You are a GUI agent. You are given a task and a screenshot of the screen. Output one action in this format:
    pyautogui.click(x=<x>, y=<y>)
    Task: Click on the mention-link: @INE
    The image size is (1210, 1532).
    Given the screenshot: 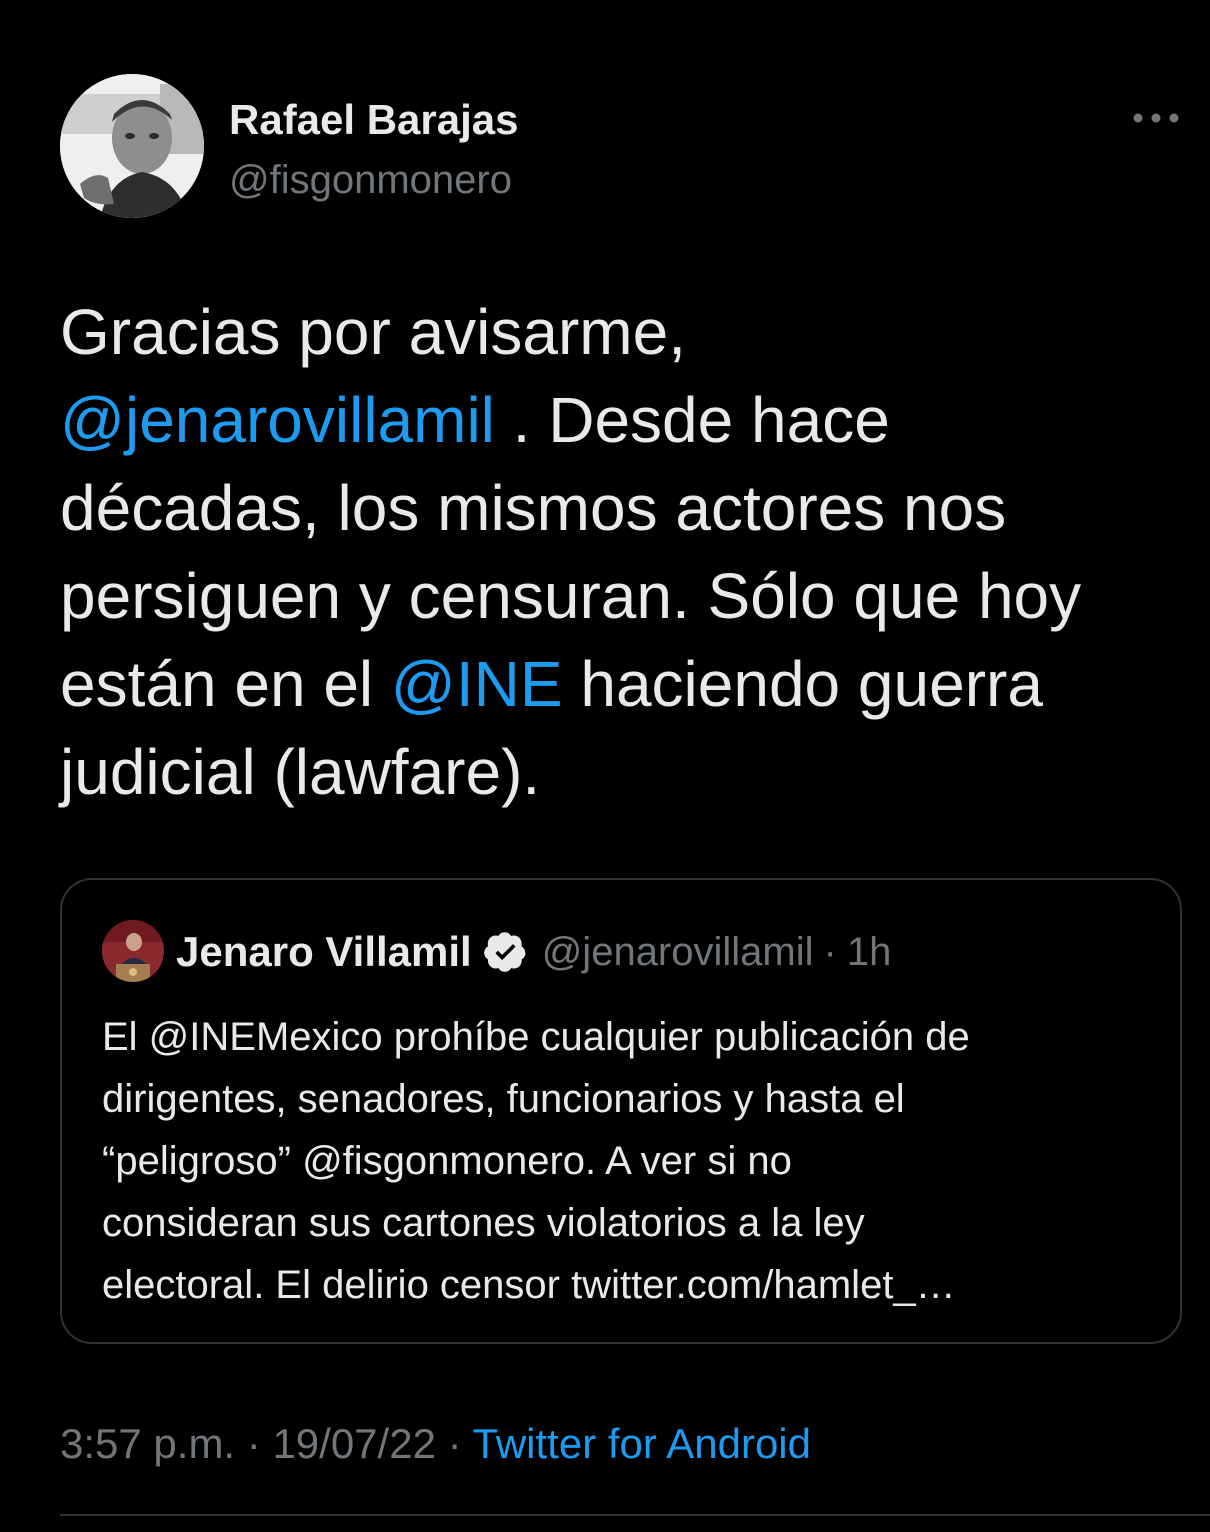 What is the action you would take?
    pyautogui.click(x=477, y=684)
    